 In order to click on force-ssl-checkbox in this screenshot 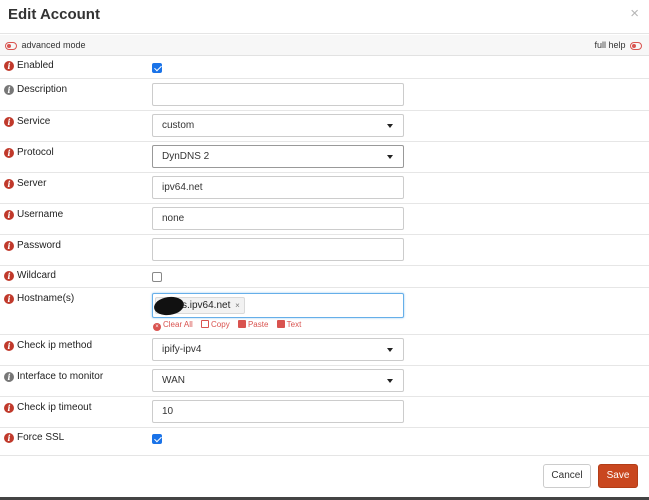, I will do `click(157, 439)`.